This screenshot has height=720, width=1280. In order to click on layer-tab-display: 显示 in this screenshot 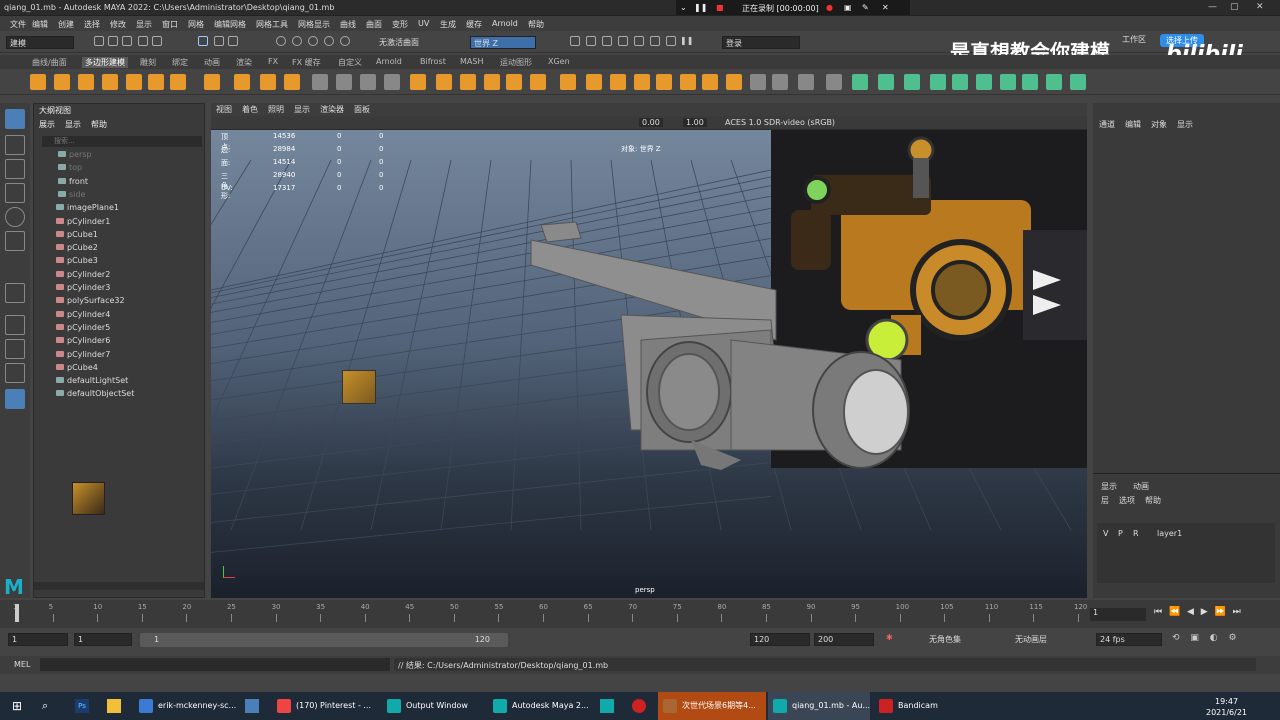, I will do `click(1109, 486)`.